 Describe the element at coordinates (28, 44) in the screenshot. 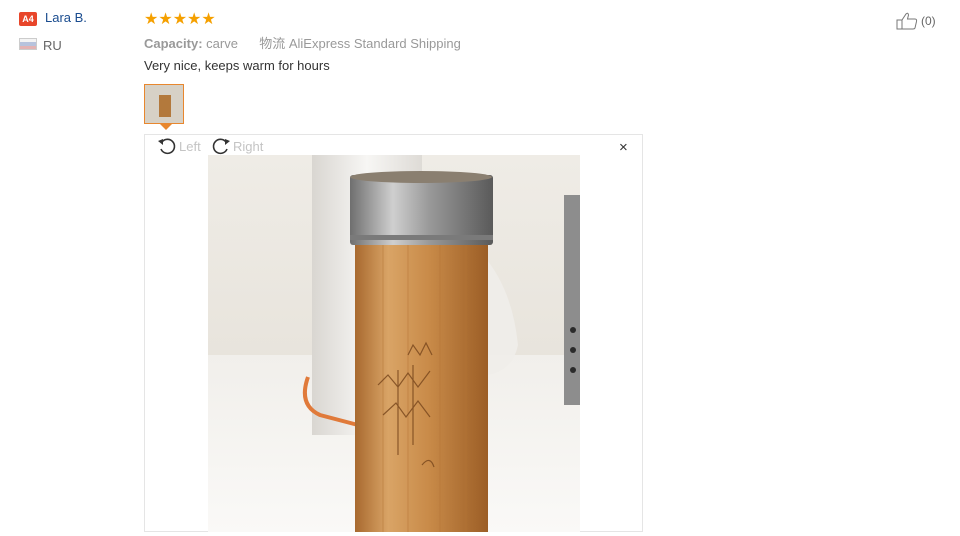

I see `flag-icon` at that location.